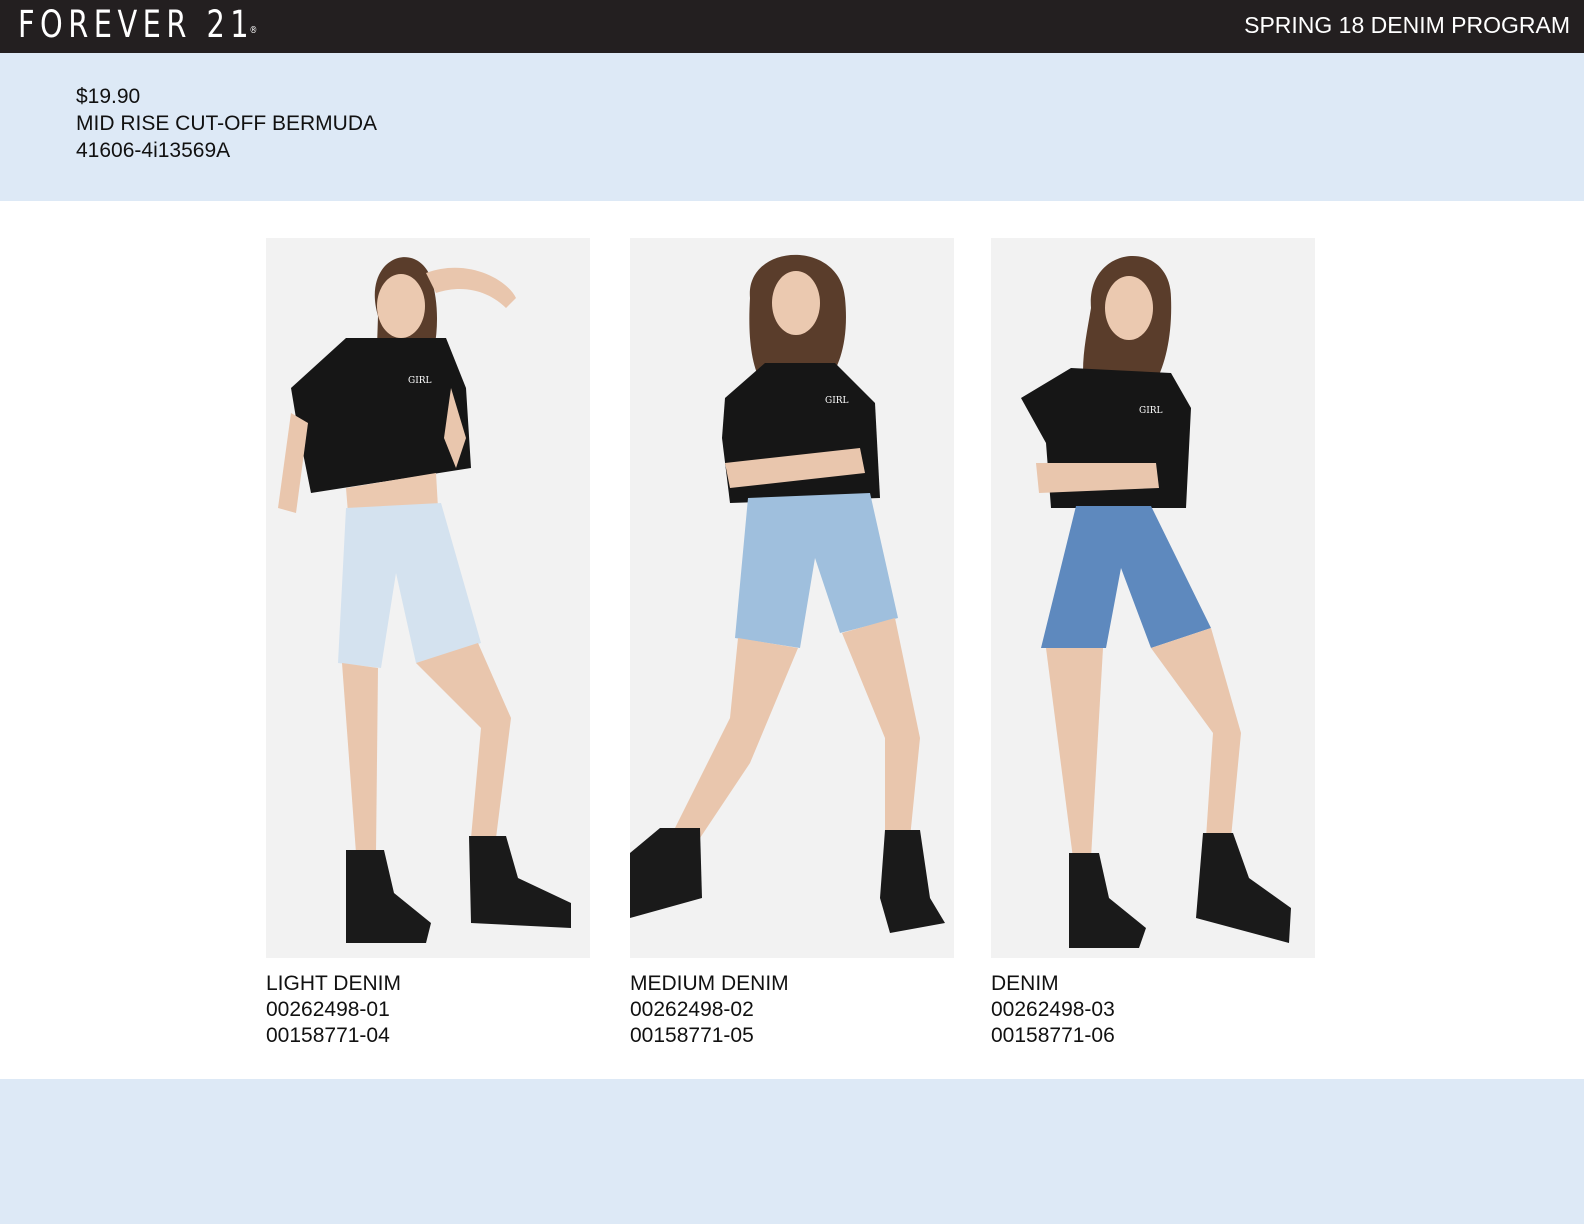  What do you see at coordinates (1407, 25) in the screenshot?
I see `program-title: SPRING 18 DENIM PROGRAM` at bounding box center [1407, 25].